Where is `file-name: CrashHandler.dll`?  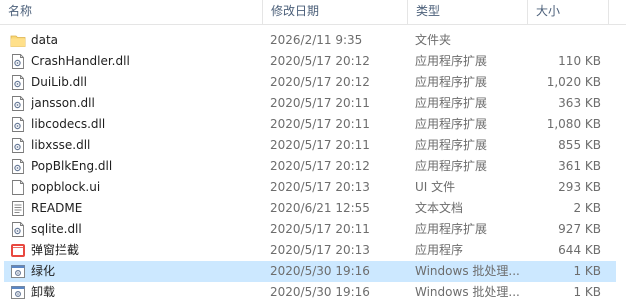
file-name: CrashHandler.dll is located at coordinates (80, 61).